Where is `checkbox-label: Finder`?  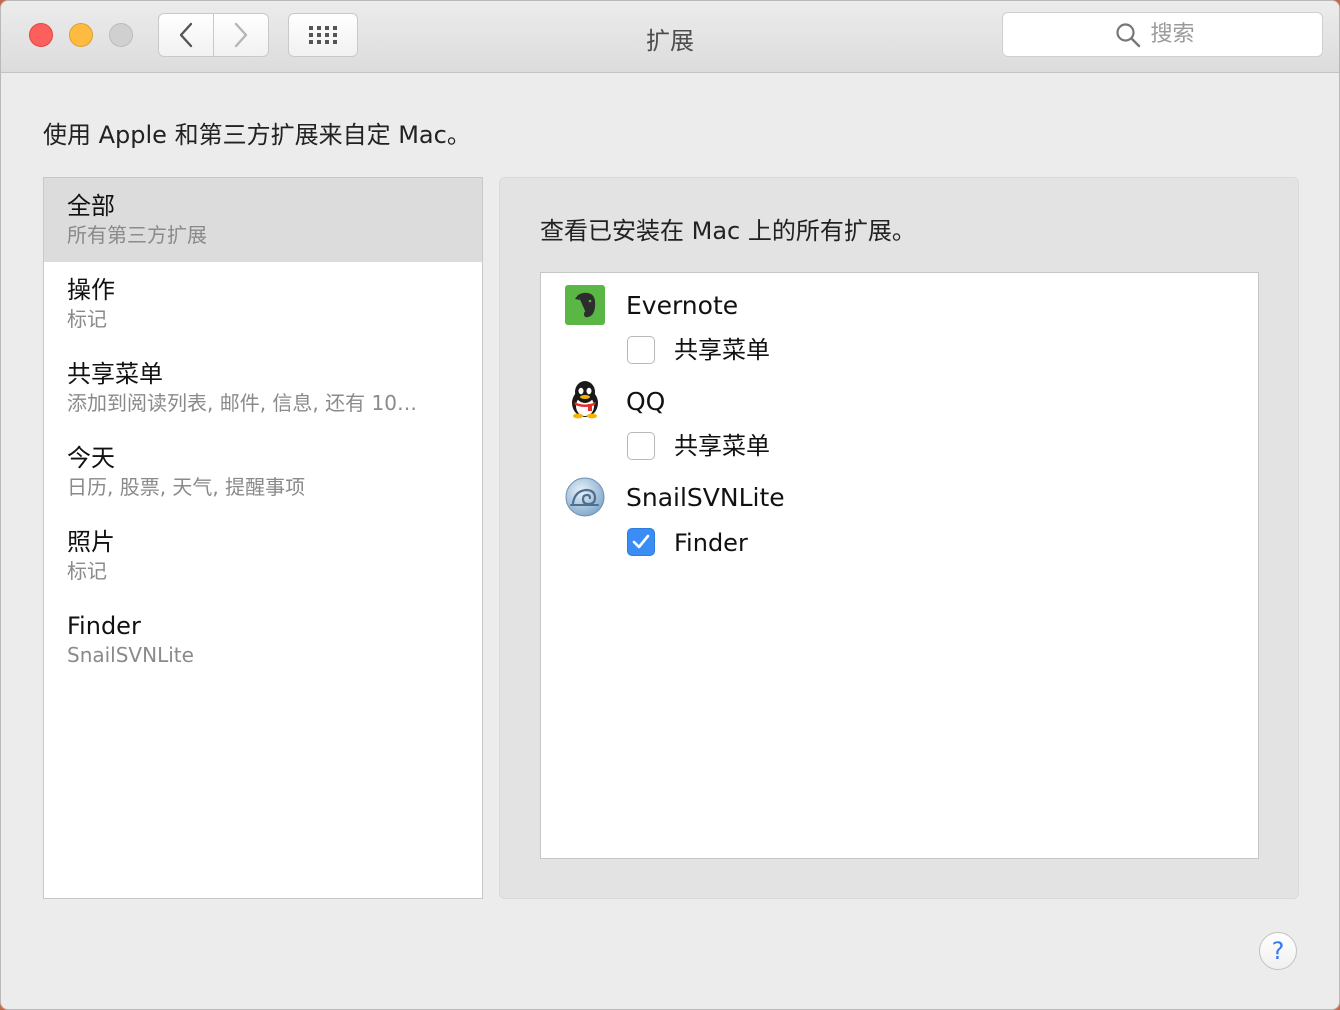
checkbox-label: Finder is located at coordinates (711, 543).